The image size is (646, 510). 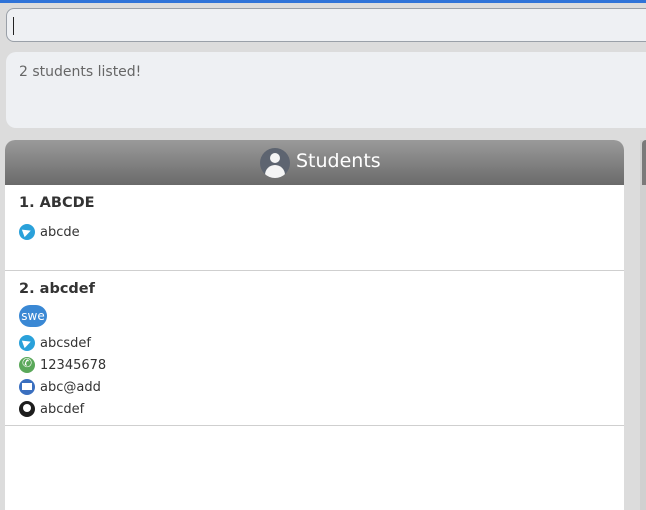 I want to click on email-row: abc@add, so click(x=60, y=387).